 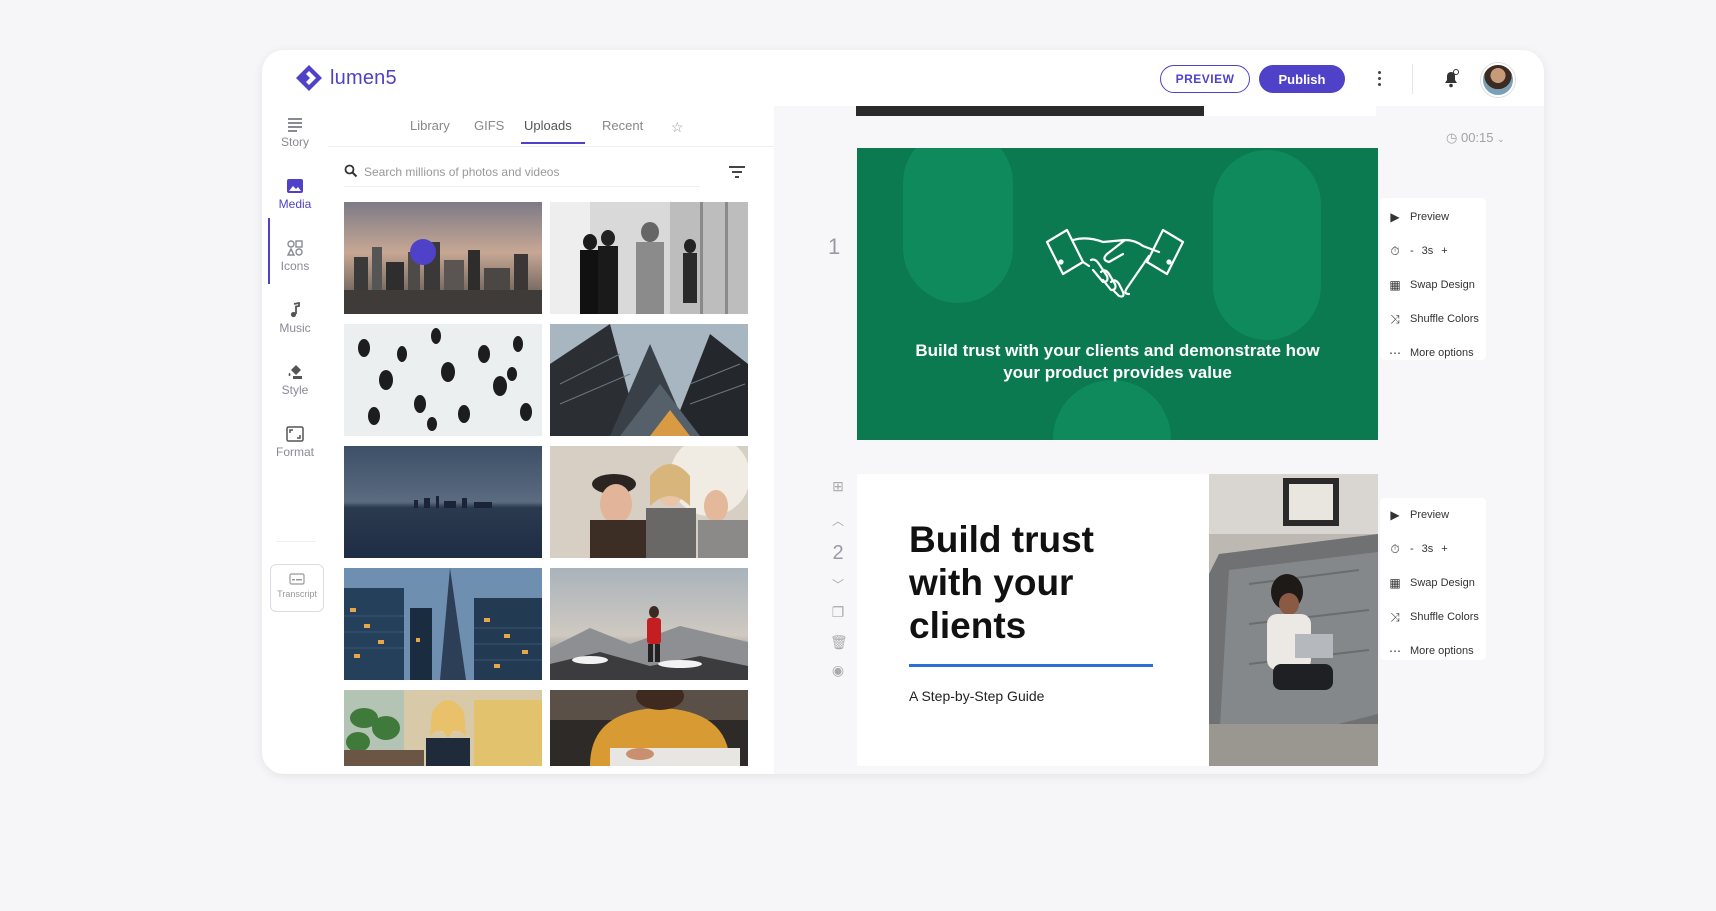 I want to click on transcript-button: Transcript, so click(x=297, y=588).